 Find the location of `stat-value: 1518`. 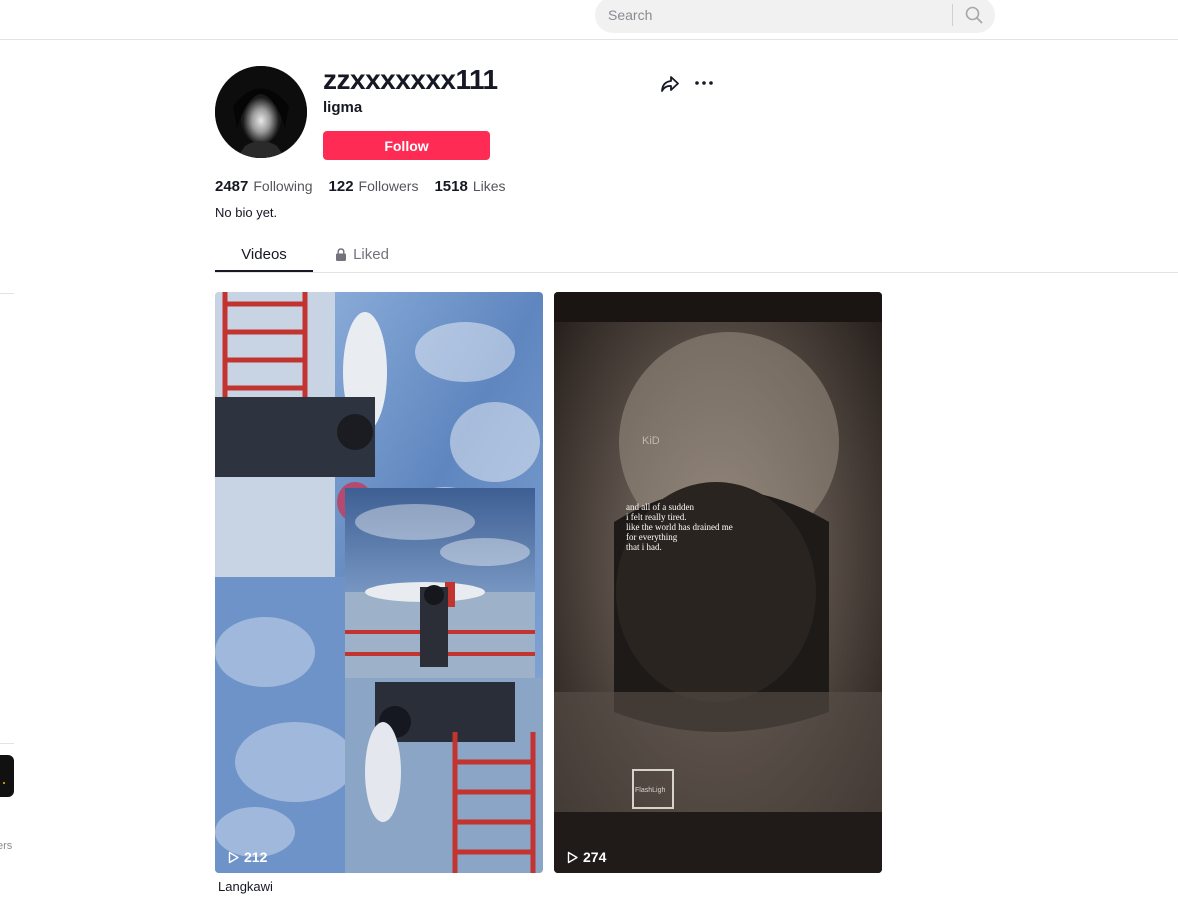

stat-value: 1518 is located at coordinates (451, 186).